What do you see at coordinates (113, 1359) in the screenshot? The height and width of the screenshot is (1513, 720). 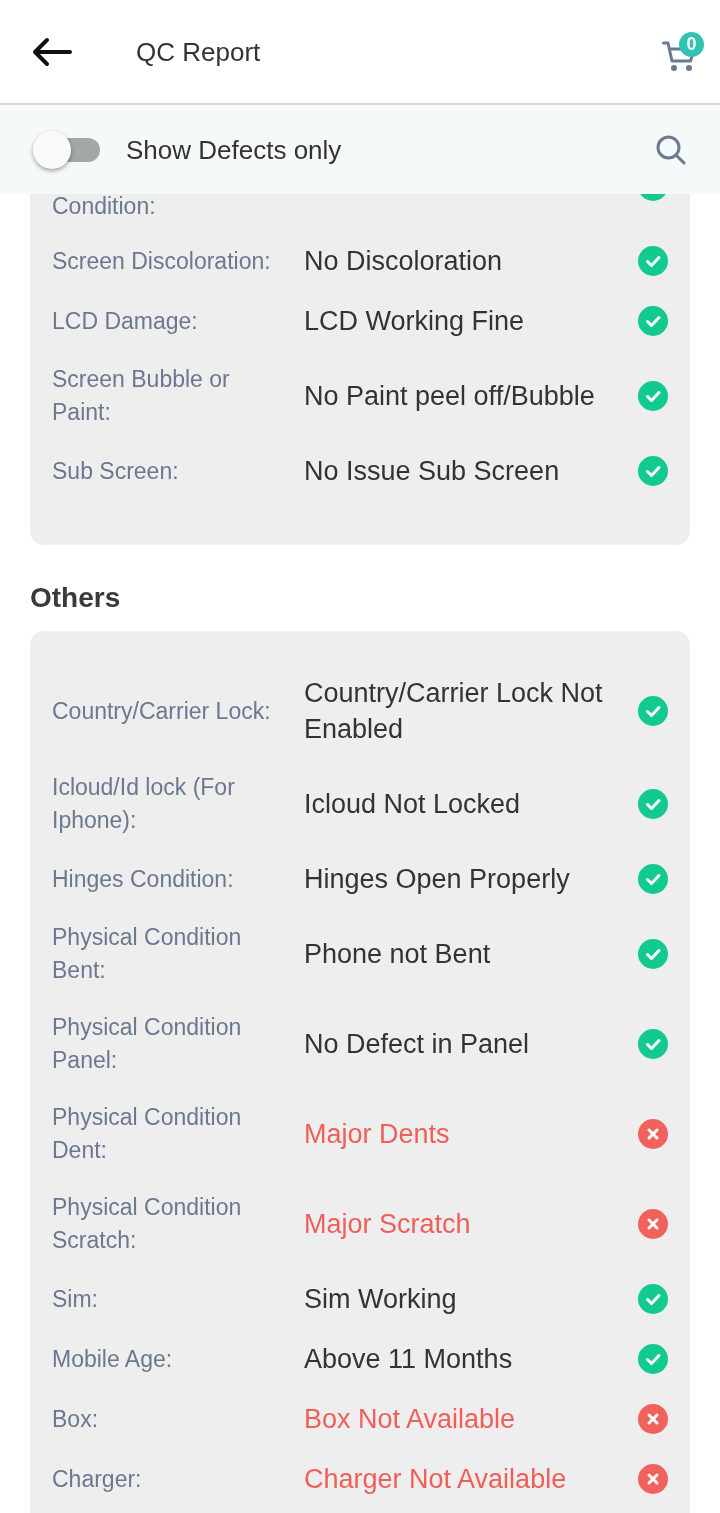 I see `field-label: Mobile Age:` at bounding box center [113, 1359].